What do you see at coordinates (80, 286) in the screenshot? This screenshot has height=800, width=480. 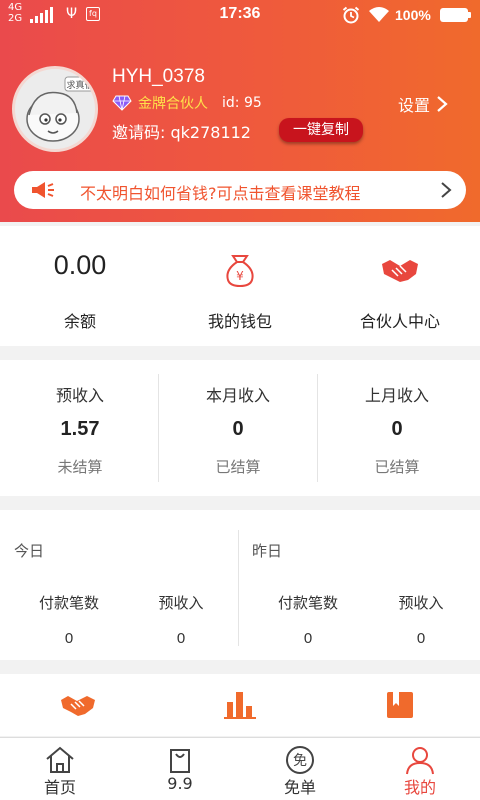 I see `balance-item: 0.00 余额` at bounding box center [80, 286].